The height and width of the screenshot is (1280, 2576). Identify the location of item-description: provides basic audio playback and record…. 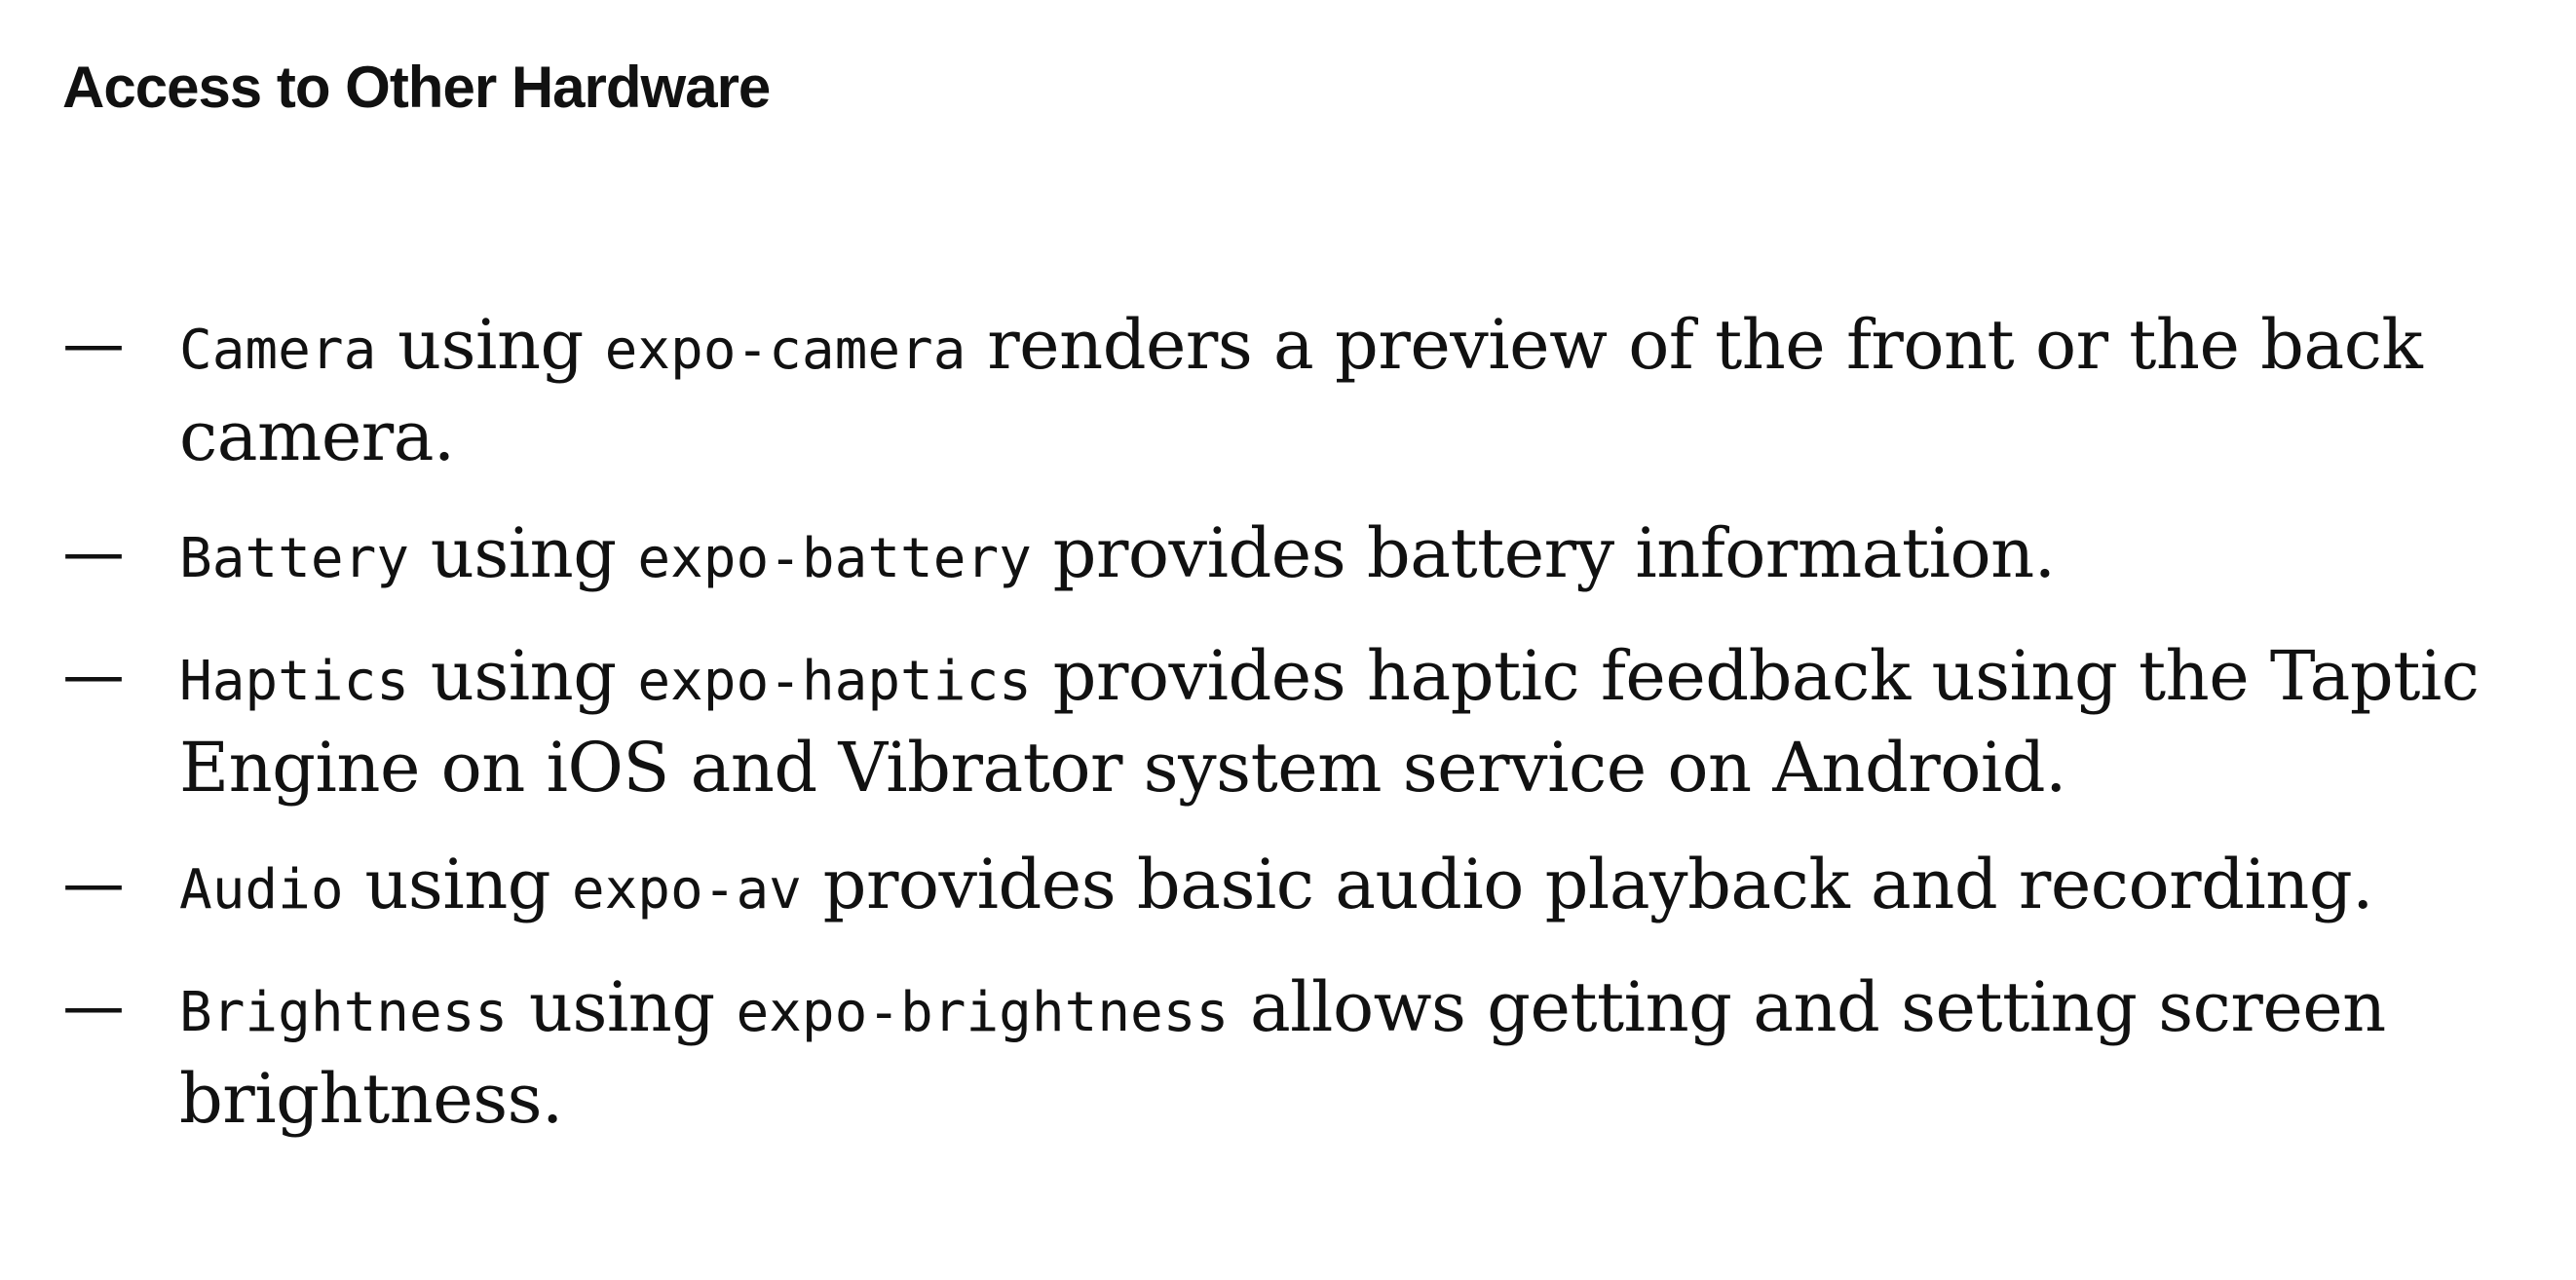
(1587, 884).